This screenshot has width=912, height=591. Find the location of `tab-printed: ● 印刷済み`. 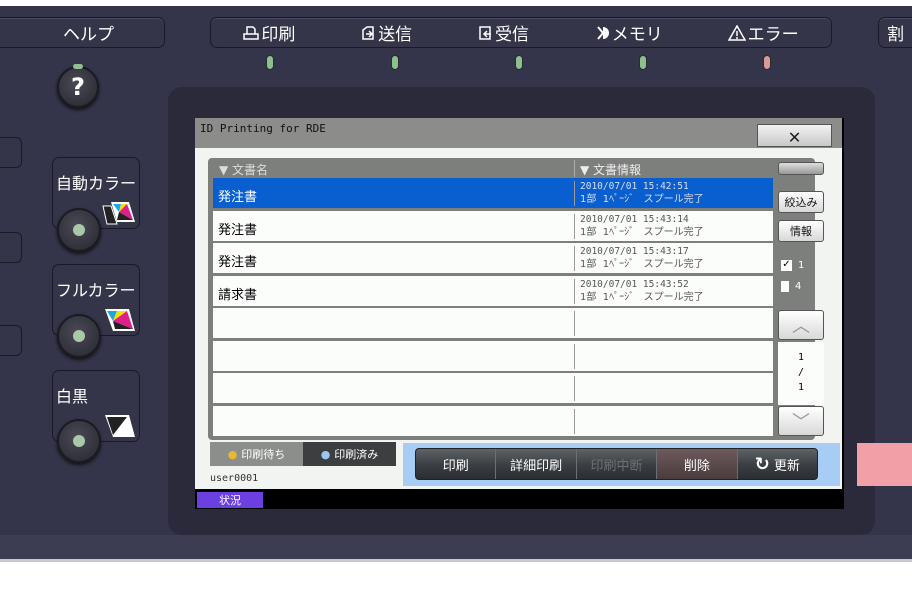

tab-printed: ● 印刷済み is located at coordinates (349, 454).